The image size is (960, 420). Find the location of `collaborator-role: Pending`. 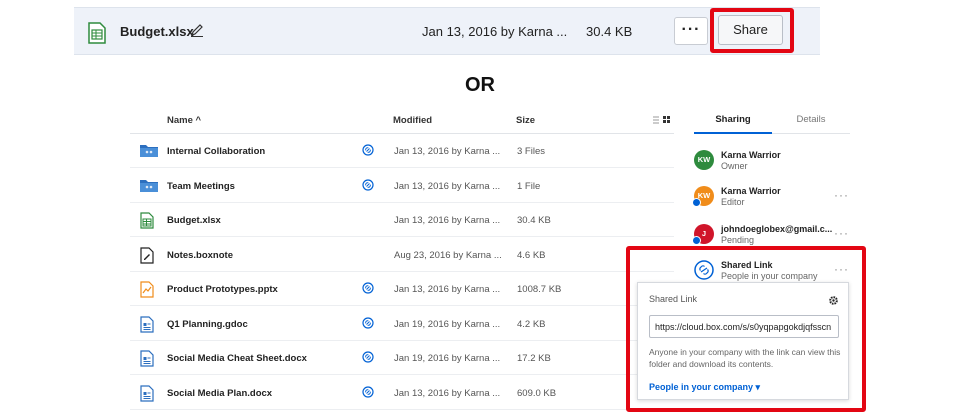

collaborator-role: Pending is located at coordinates (738, 240).